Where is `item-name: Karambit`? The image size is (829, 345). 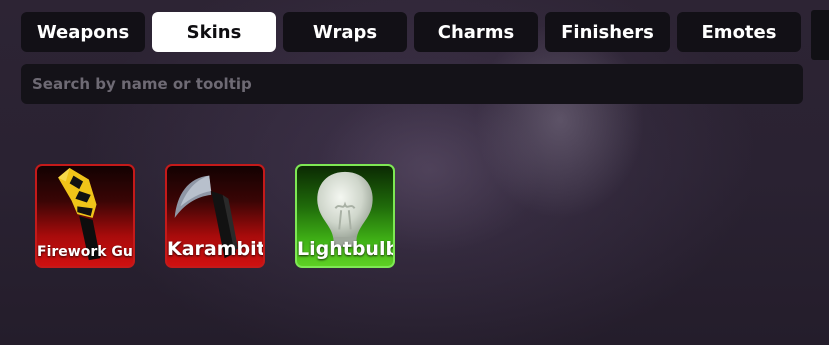
item-name: Karambit is located at coordinates (216, 249).